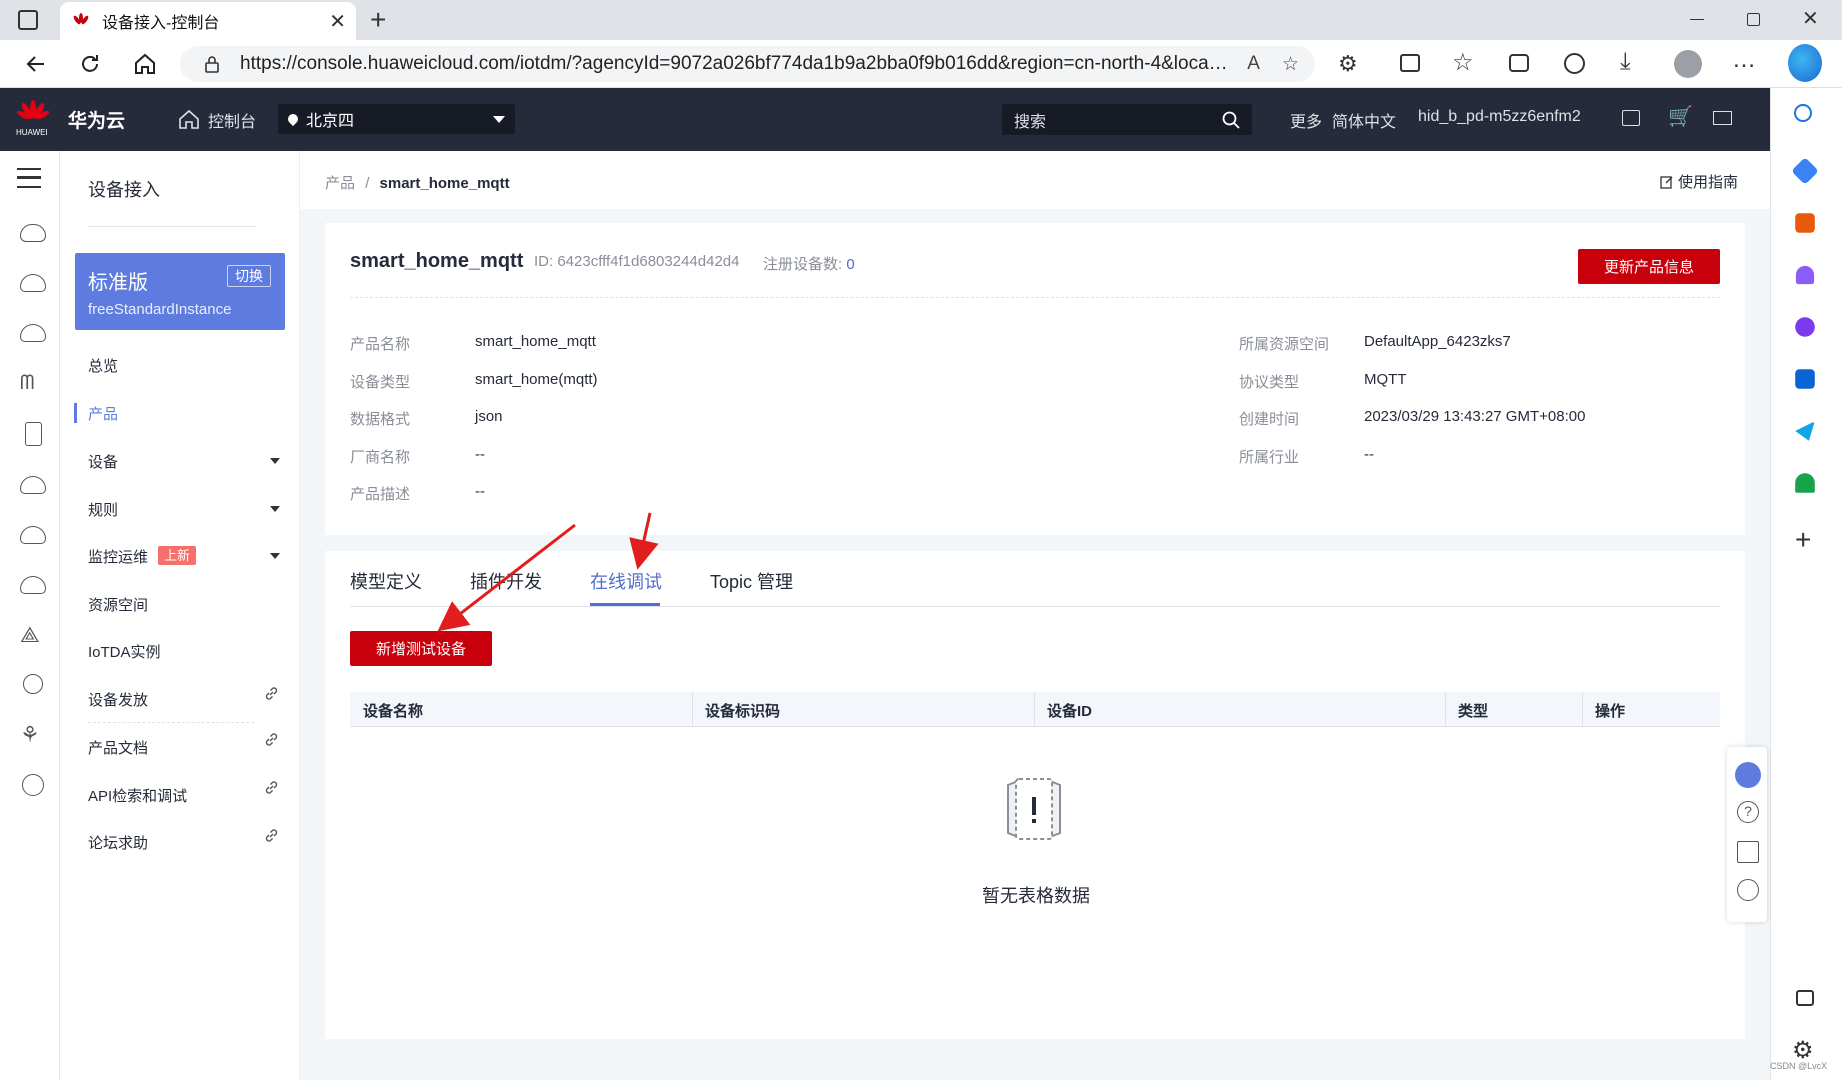 Image resolution: width=1842 pixels, height=1080 pixels. What do you see at coordinates (1036, 896) in the screenshot?
I see `empty-table-text: 暂无表格数据` at bounding box center [1036, 896].